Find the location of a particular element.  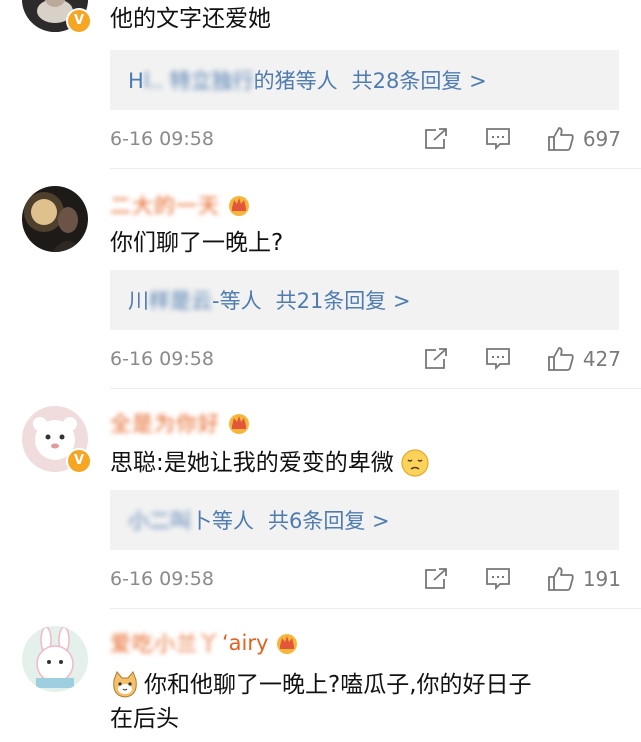

username: 二大的一天 is located at coordinates (165, 205).